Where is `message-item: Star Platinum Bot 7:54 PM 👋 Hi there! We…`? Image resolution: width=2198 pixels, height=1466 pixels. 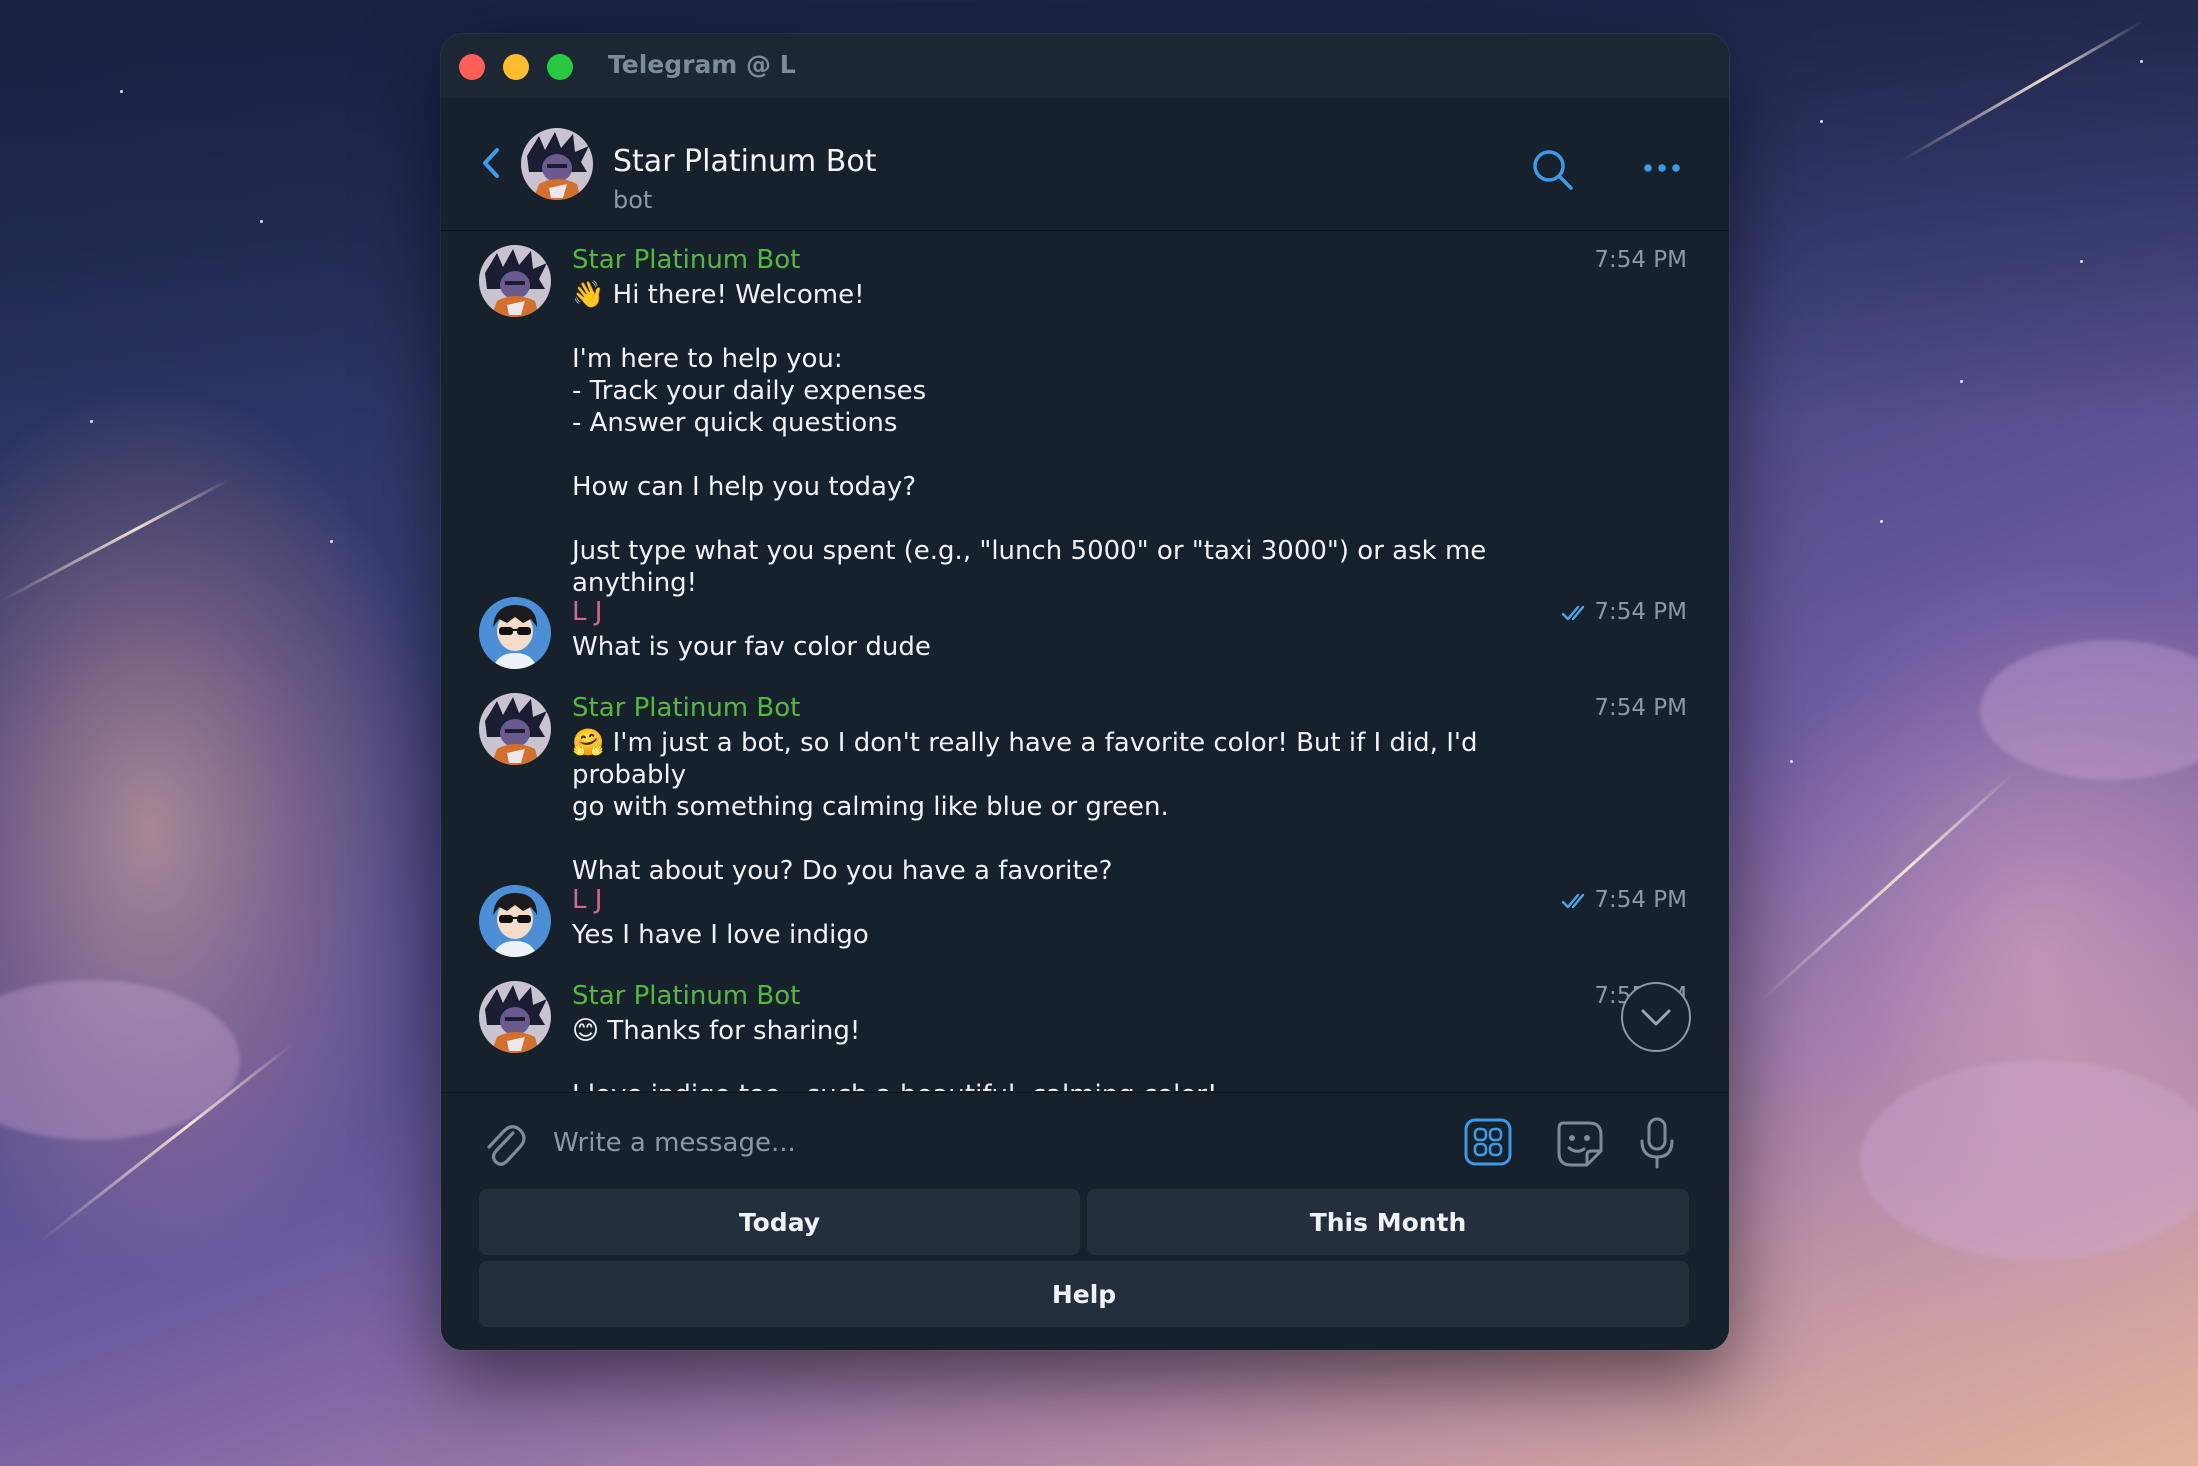 message-item: Star Platinum Bot 7:54 PM 👋 Hi there! We… is located at coordinates (1085, 421).